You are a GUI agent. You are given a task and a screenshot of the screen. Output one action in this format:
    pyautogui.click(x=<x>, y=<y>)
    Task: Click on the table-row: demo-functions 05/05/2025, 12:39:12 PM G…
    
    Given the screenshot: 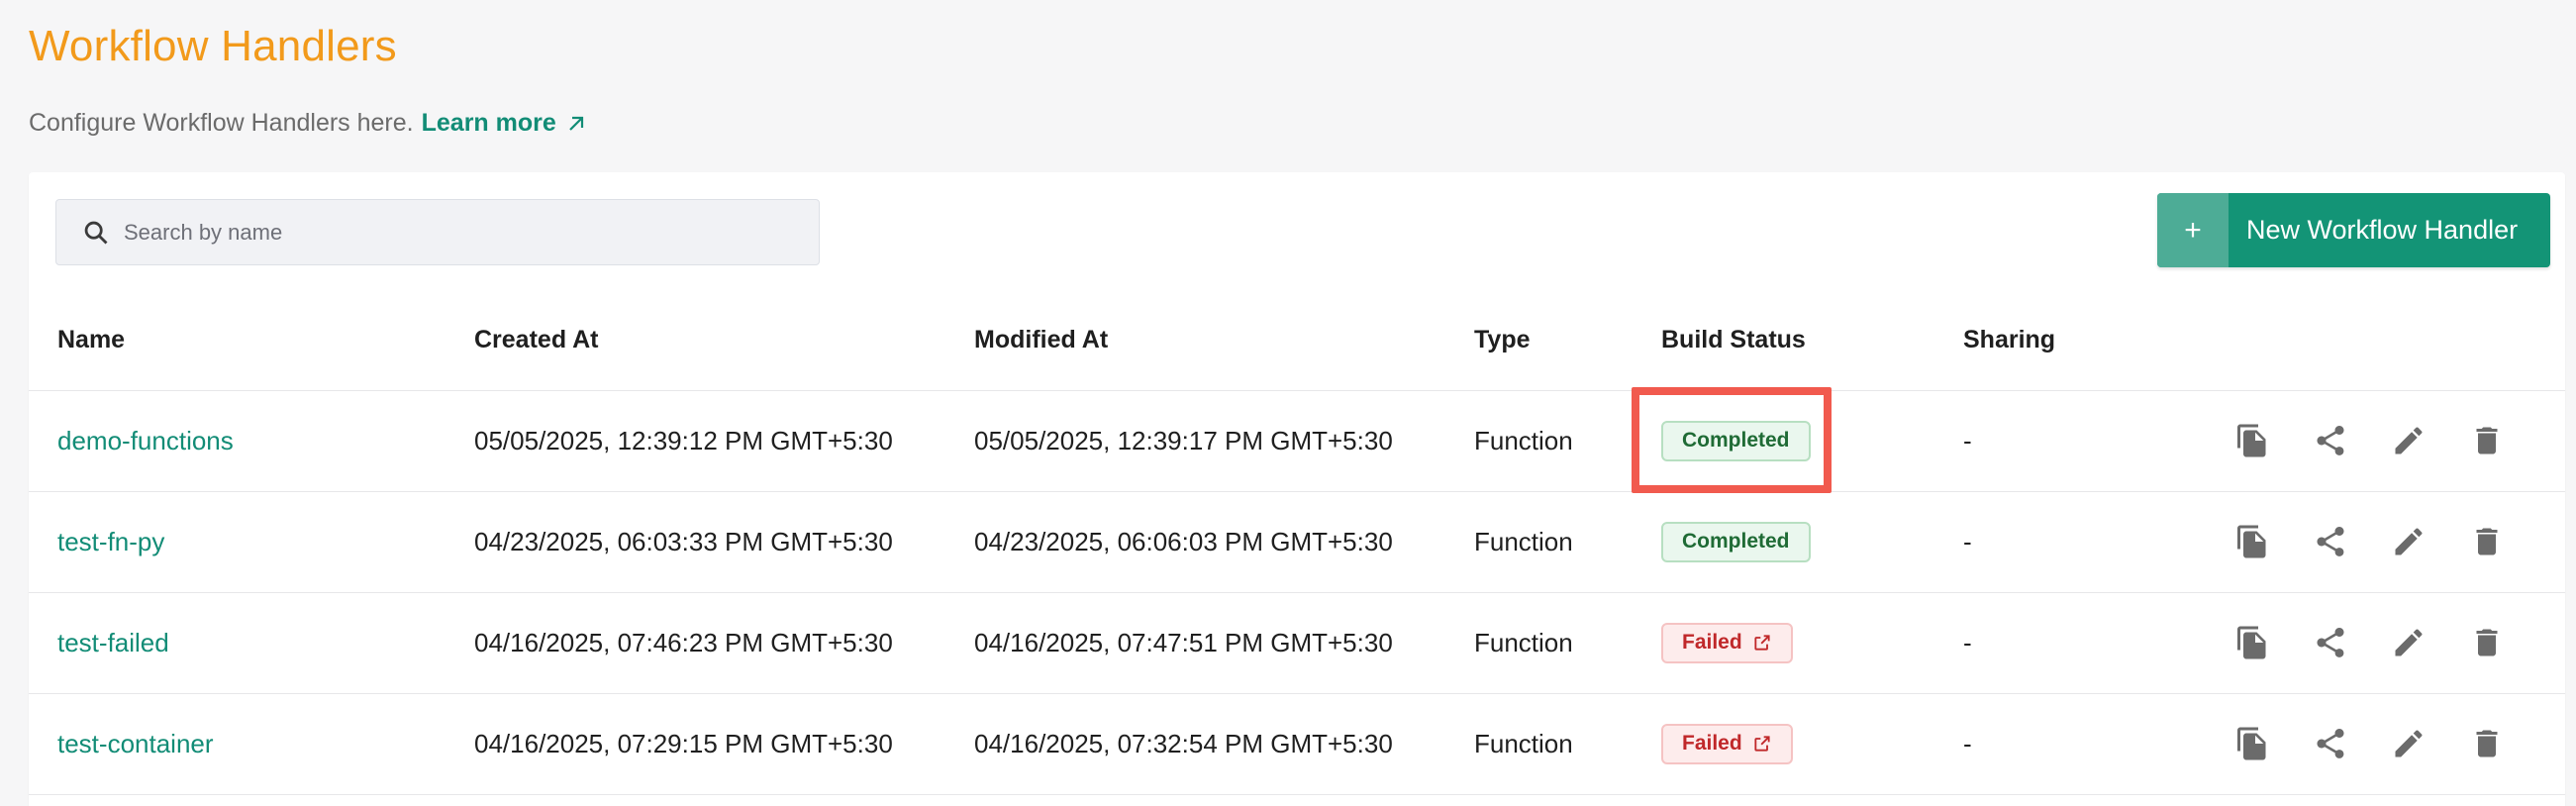 What is the action you would take?
    pyautogui.click(x=1297, y=440)
    